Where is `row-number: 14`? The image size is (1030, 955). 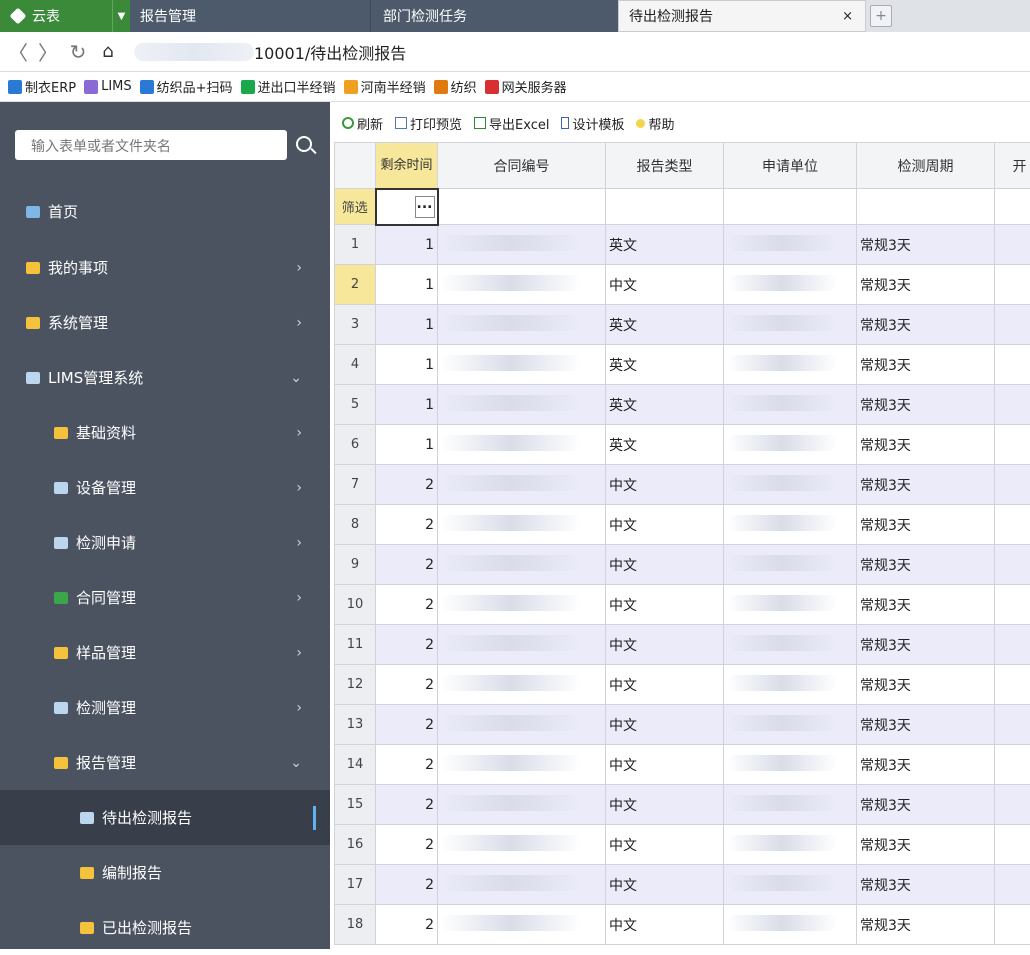
row-number: 14 is located at coordinates (355, 765).